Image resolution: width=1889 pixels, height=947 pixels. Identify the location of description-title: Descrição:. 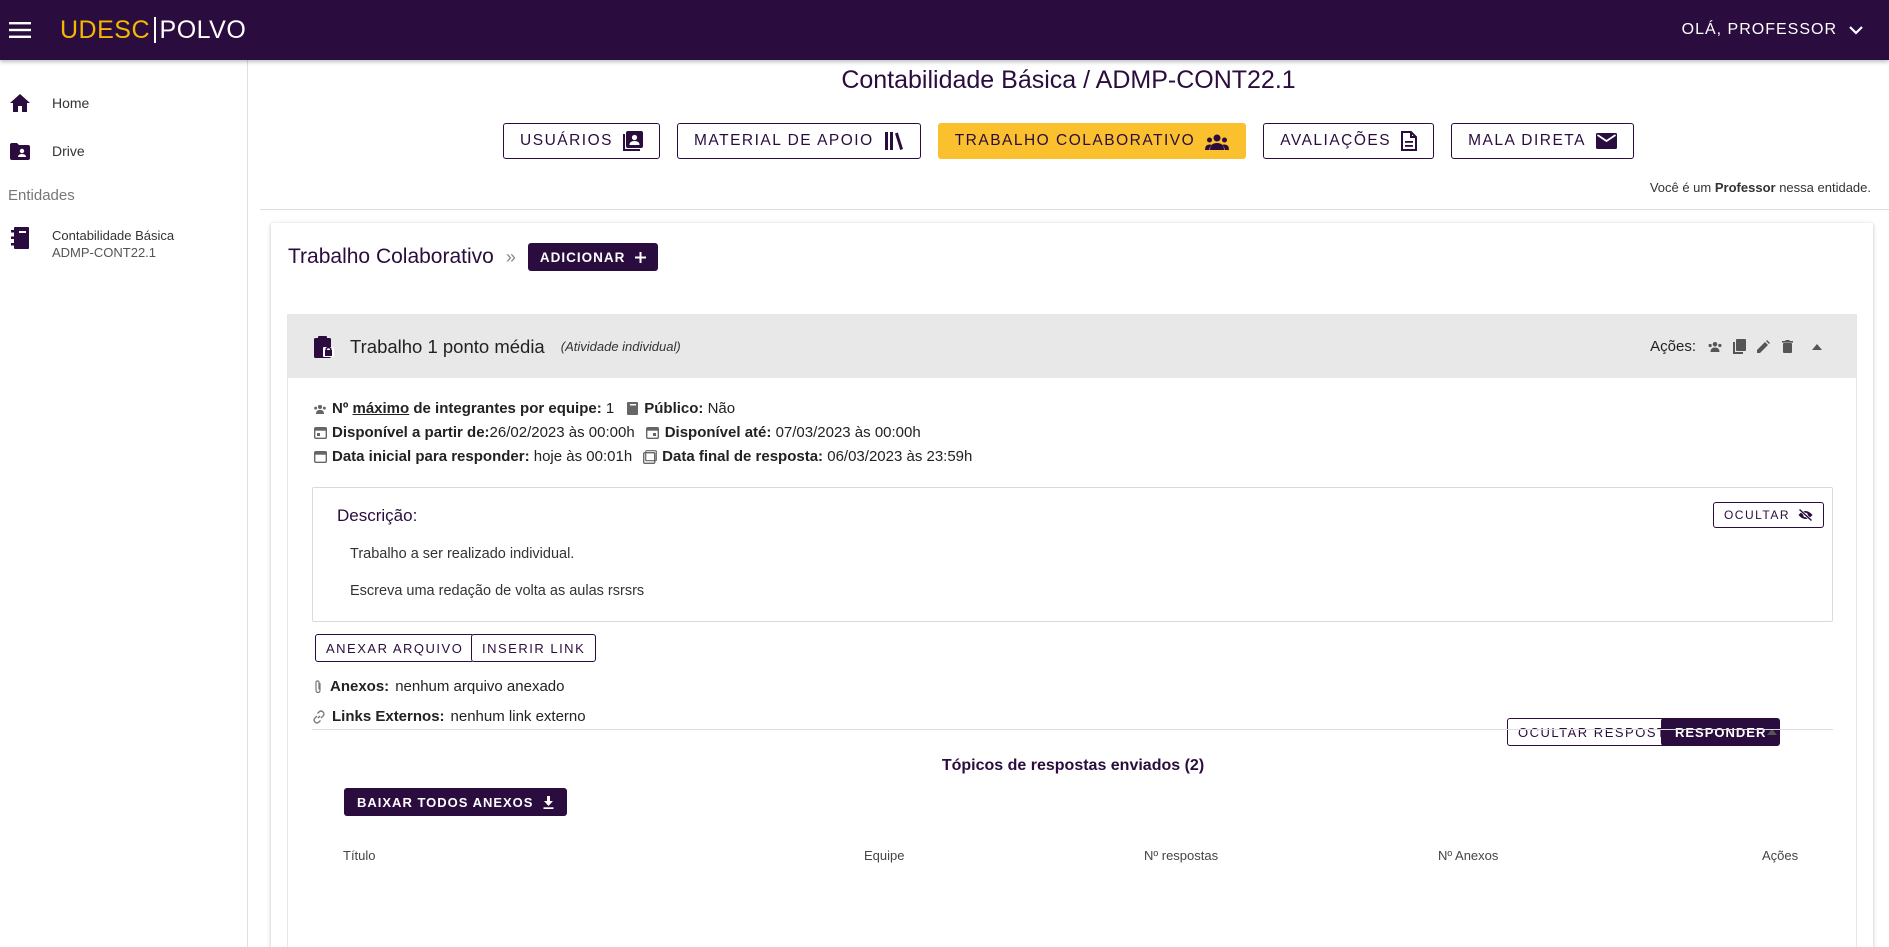
(377, 515).